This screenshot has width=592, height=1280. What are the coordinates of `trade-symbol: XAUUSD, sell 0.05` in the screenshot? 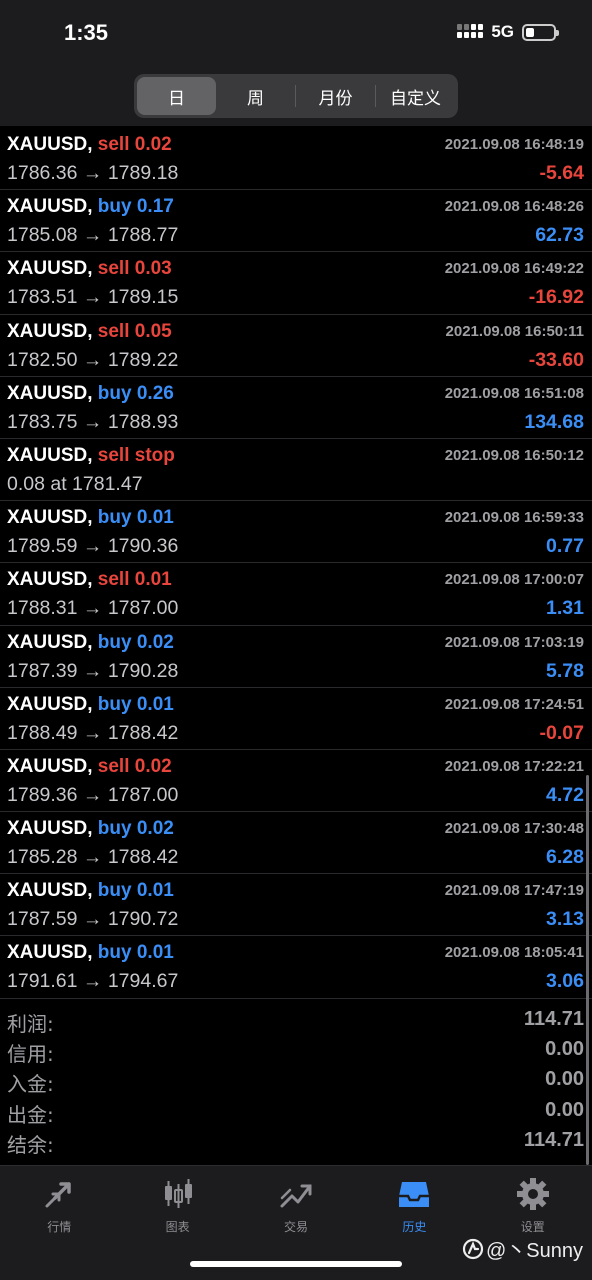 It's located at (89, 332).